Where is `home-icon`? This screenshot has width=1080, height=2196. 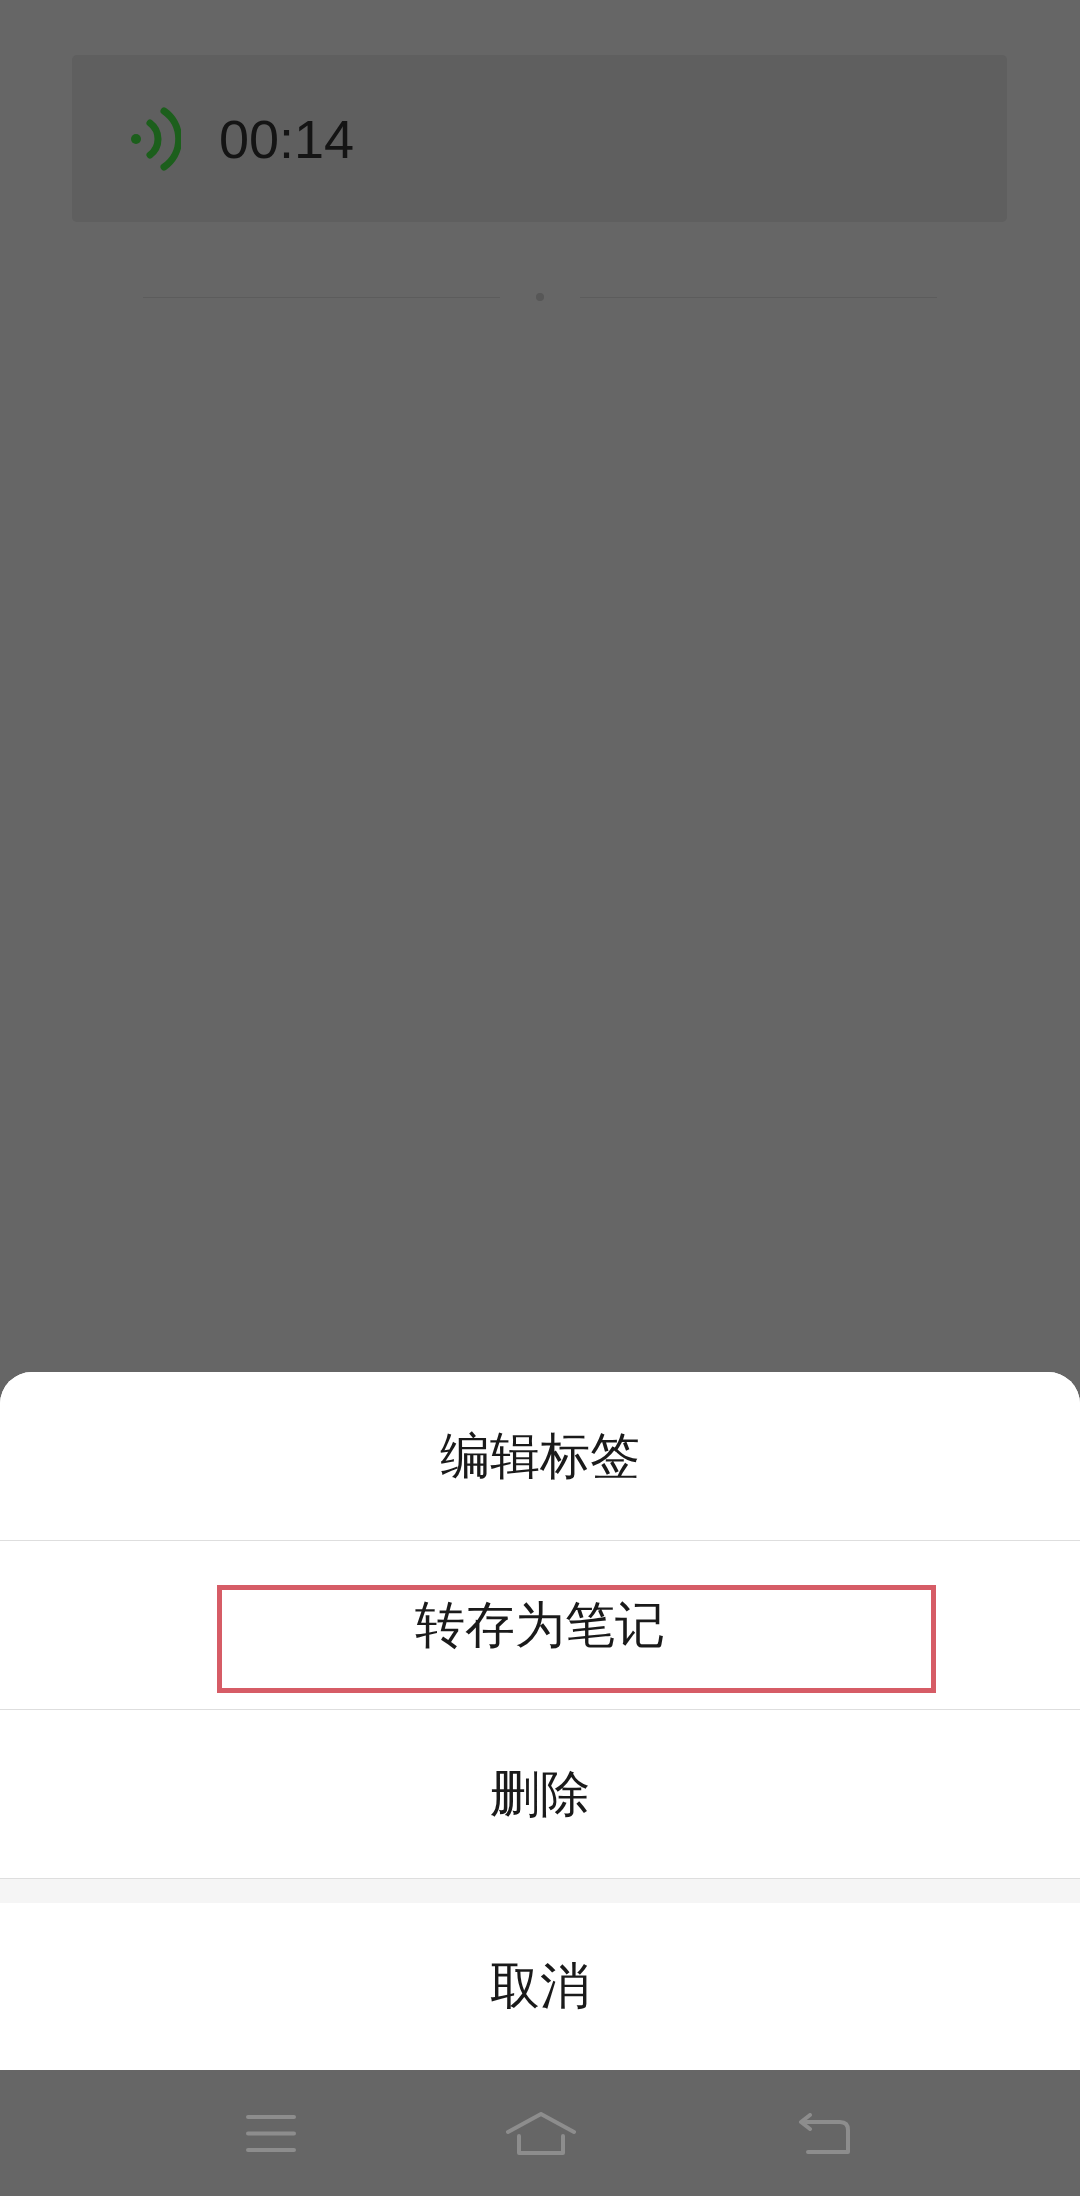
home-icon is located at coordinates (541, 2133).